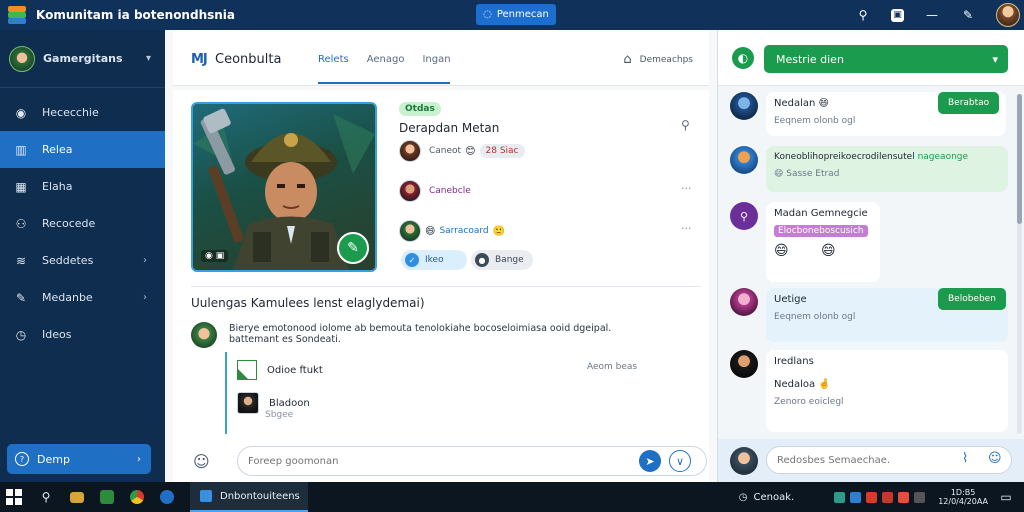 The width and height of the screenshot is (1024, 512). What do you see at coordinates (70, 112) in the screenshot?
I see `sidebar-item-label: Hececchie` at bounding box center [70, 112].